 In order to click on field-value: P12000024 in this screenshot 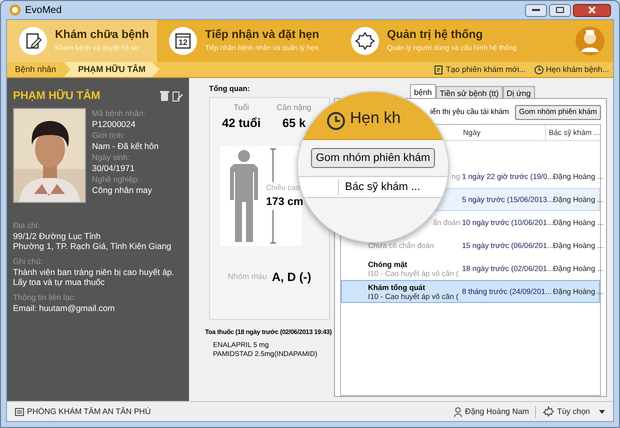, I will do `click(114, 124)`.